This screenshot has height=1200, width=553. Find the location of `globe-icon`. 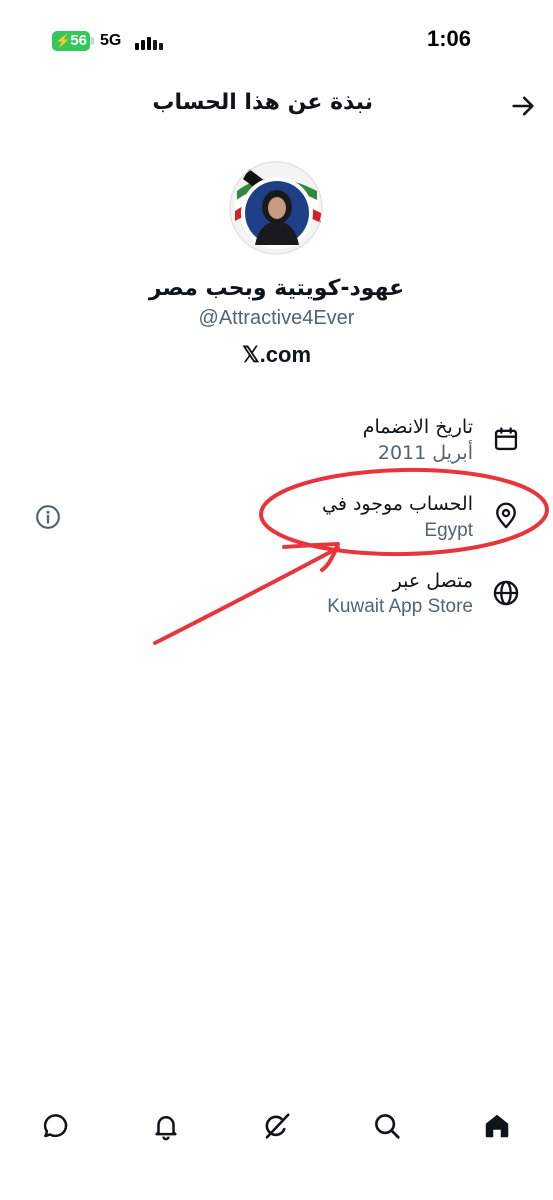

globe-icon is located at coordinates (506, 593).